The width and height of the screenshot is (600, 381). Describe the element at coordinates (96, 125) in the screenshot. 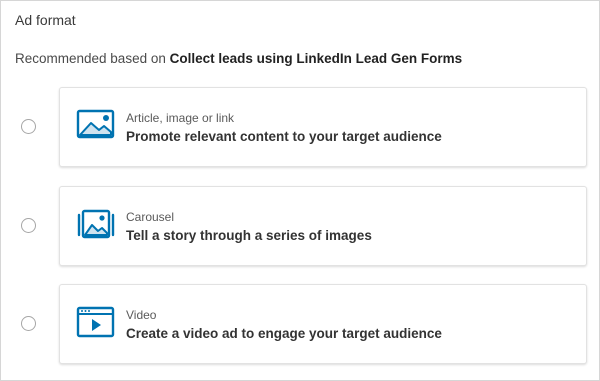

I see `image-icon` at that location.